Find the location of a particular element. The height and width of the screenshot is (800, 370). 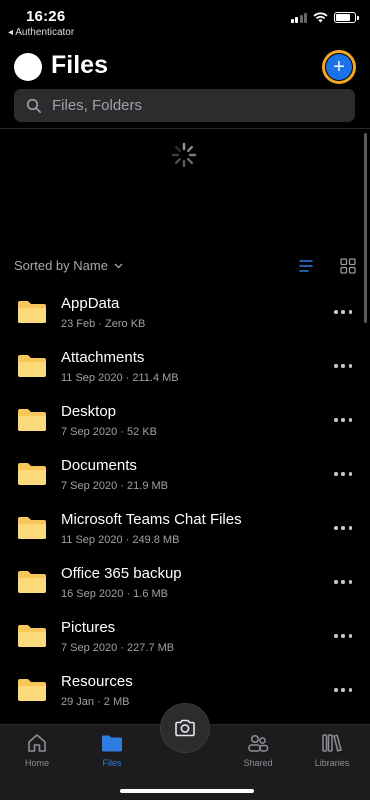

shared-icon is located at coordinates (258, 743).